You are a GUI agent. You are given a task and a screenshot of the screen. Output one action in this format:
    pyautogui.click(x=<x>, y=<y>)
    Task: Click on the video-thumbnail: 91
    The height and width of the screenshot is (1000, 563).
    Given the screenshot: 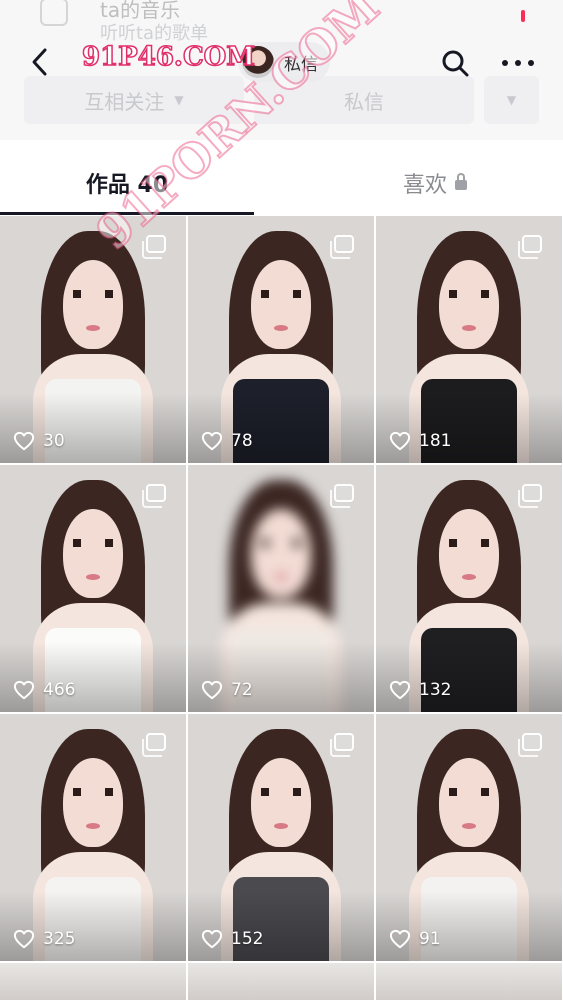 What is the action you would take?
    pyautogui.click(x=469, y=837)
    